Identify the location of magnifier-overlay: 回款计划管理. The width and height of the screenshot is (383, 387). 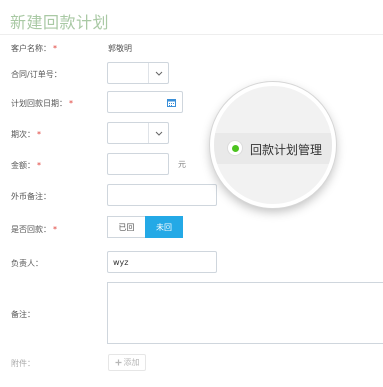
(273, 145).